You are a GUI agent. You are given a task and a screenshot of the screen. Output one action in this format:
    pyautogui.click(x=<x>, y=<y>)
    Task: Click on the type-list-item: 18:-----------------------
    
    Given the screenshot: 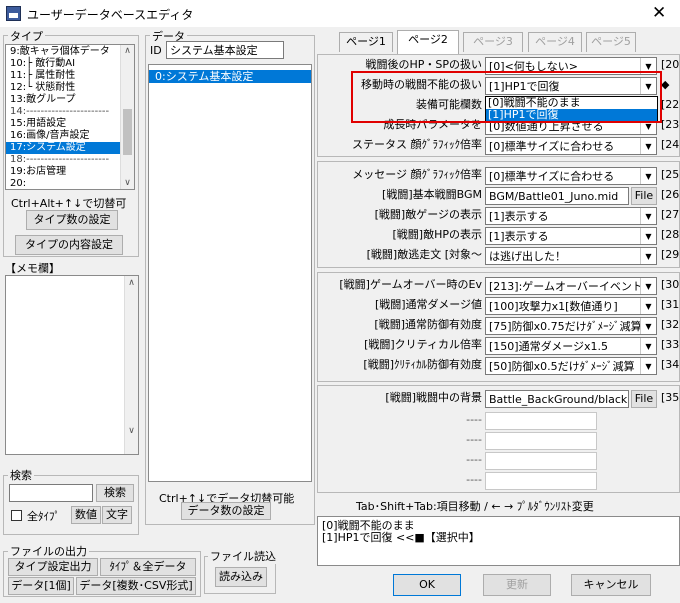 What is the action you would take?
    pyautogui.click(x=63, y=160)
    